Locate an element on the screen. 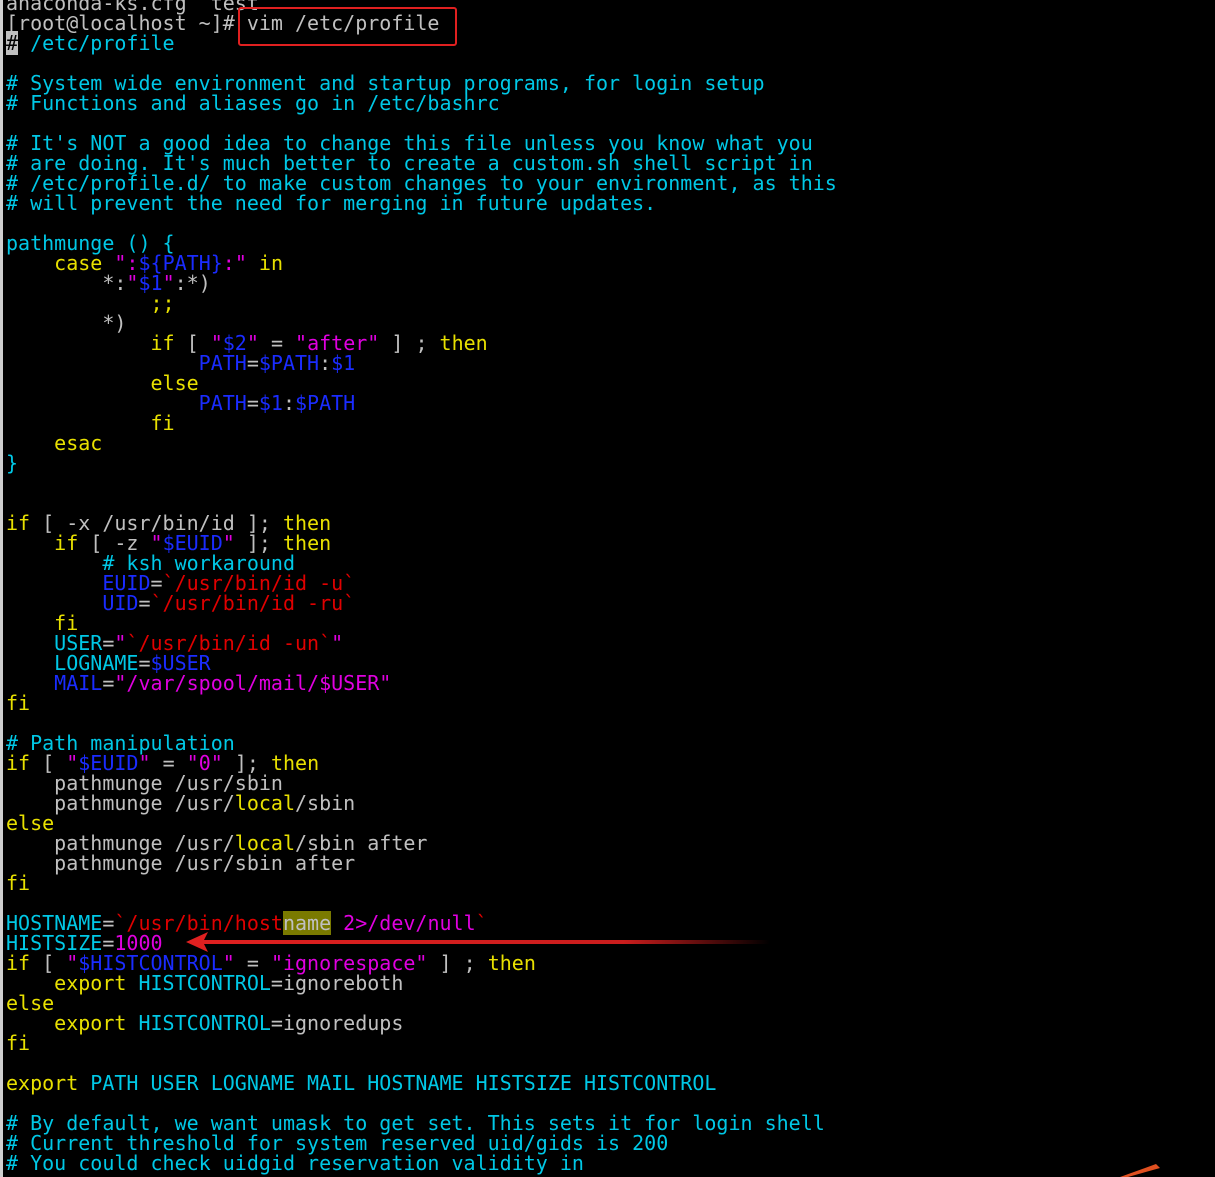 This screenshot has width=1215, height=1177. terminal-line: pathmunge /usr/sbin is located at coordinates (608, 783).